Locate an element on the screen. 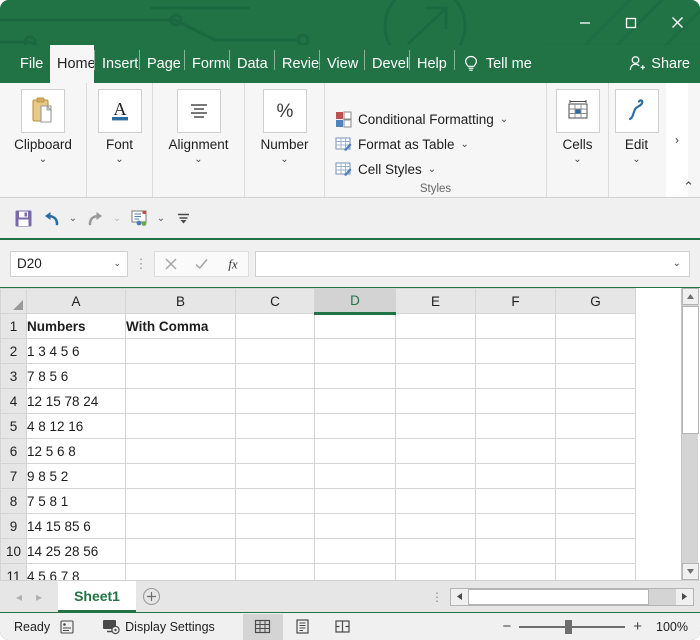 The width and height of the screenshot is (700, 640). cell-b5 is located at coordinates (180, 426).